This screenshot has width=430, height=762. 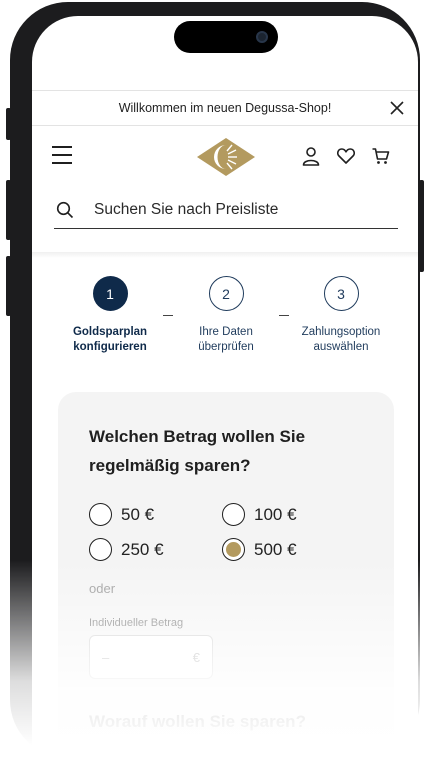 I want to click on close-icon, so click(x=397, y=108).